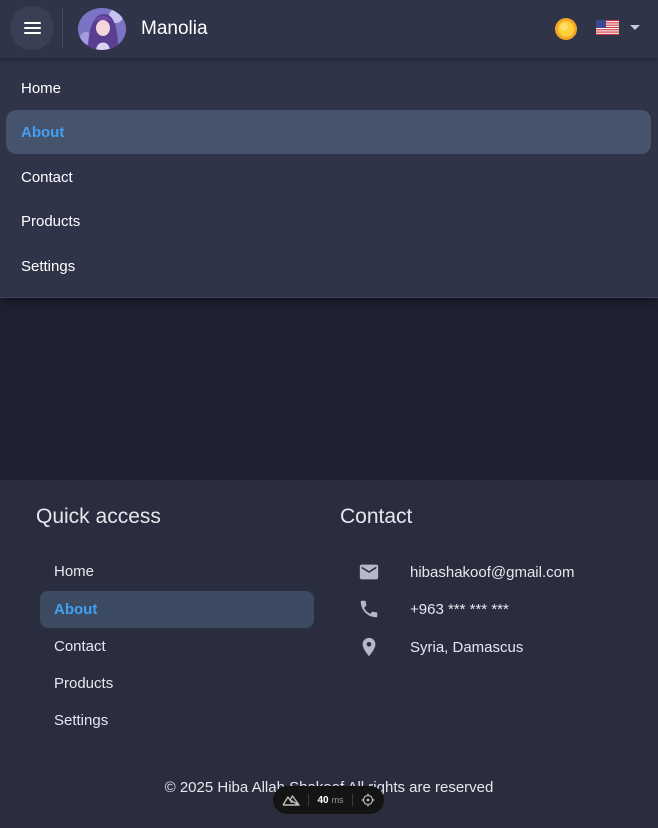 This screenshot has height=828, width=658. I want to click on header-divider, so click(62, 28).